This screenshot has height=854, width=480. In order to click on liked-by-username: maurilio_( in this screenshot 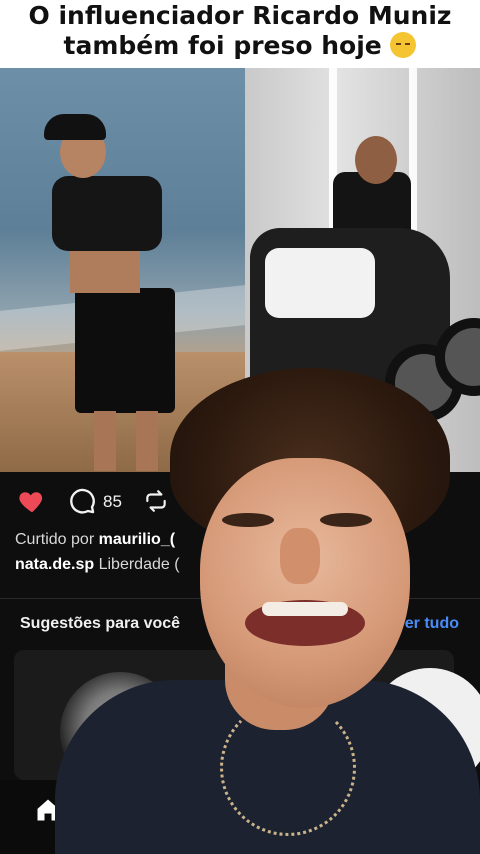, I will do `click(137, 539)`.